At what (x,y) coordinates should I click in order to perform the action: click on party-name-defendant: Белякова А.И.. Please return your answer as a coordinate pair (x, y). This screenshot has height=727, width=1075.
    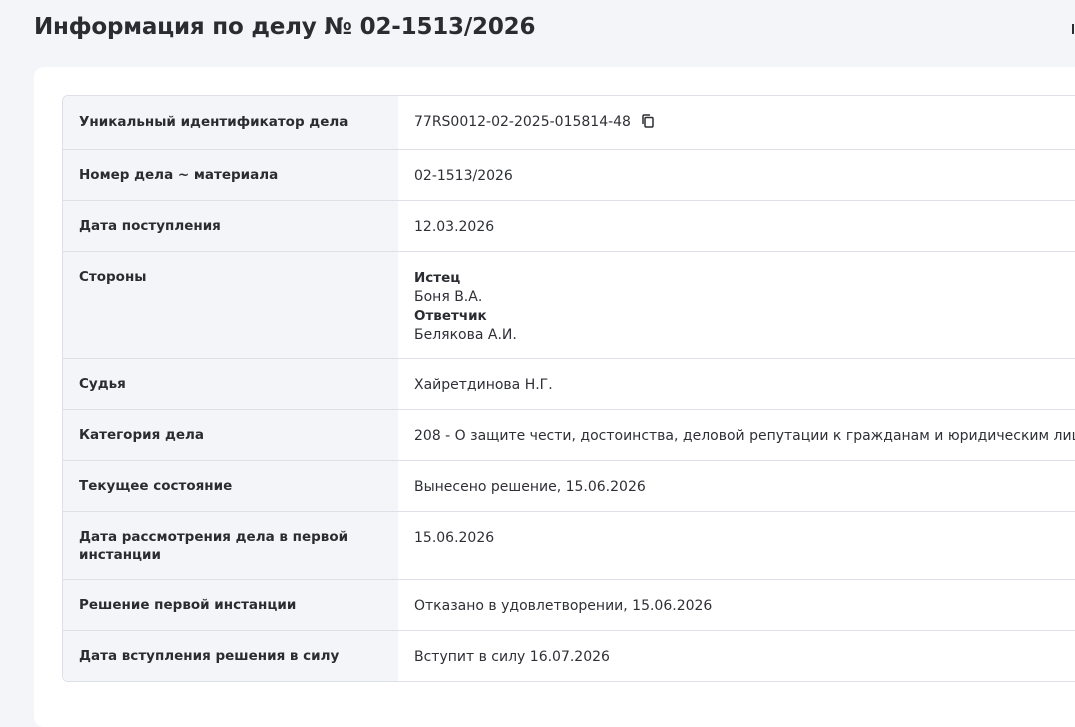
    Looking at the image, I should click on (465, 335).